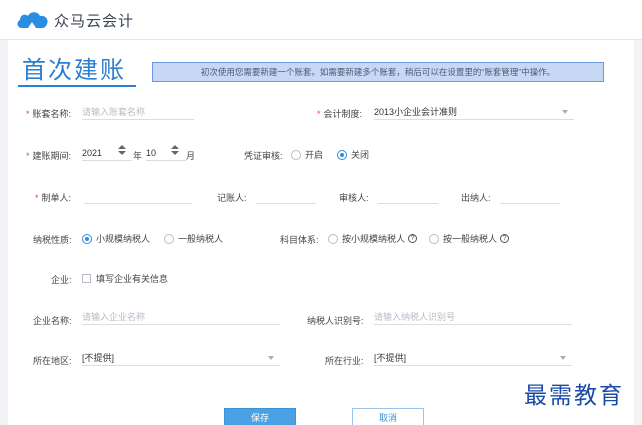  I want to click on auditor-label: 审核人:, so click(354, 198).